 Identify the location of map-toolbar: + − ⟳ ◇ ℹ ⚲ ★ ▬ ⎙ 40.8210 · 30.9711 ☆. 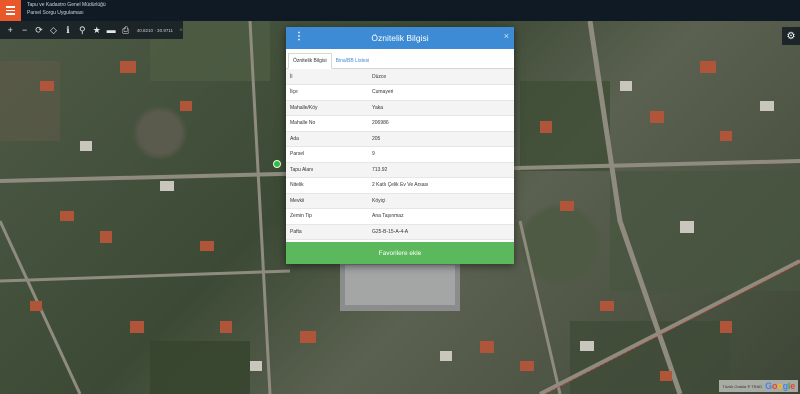
(91, 30).